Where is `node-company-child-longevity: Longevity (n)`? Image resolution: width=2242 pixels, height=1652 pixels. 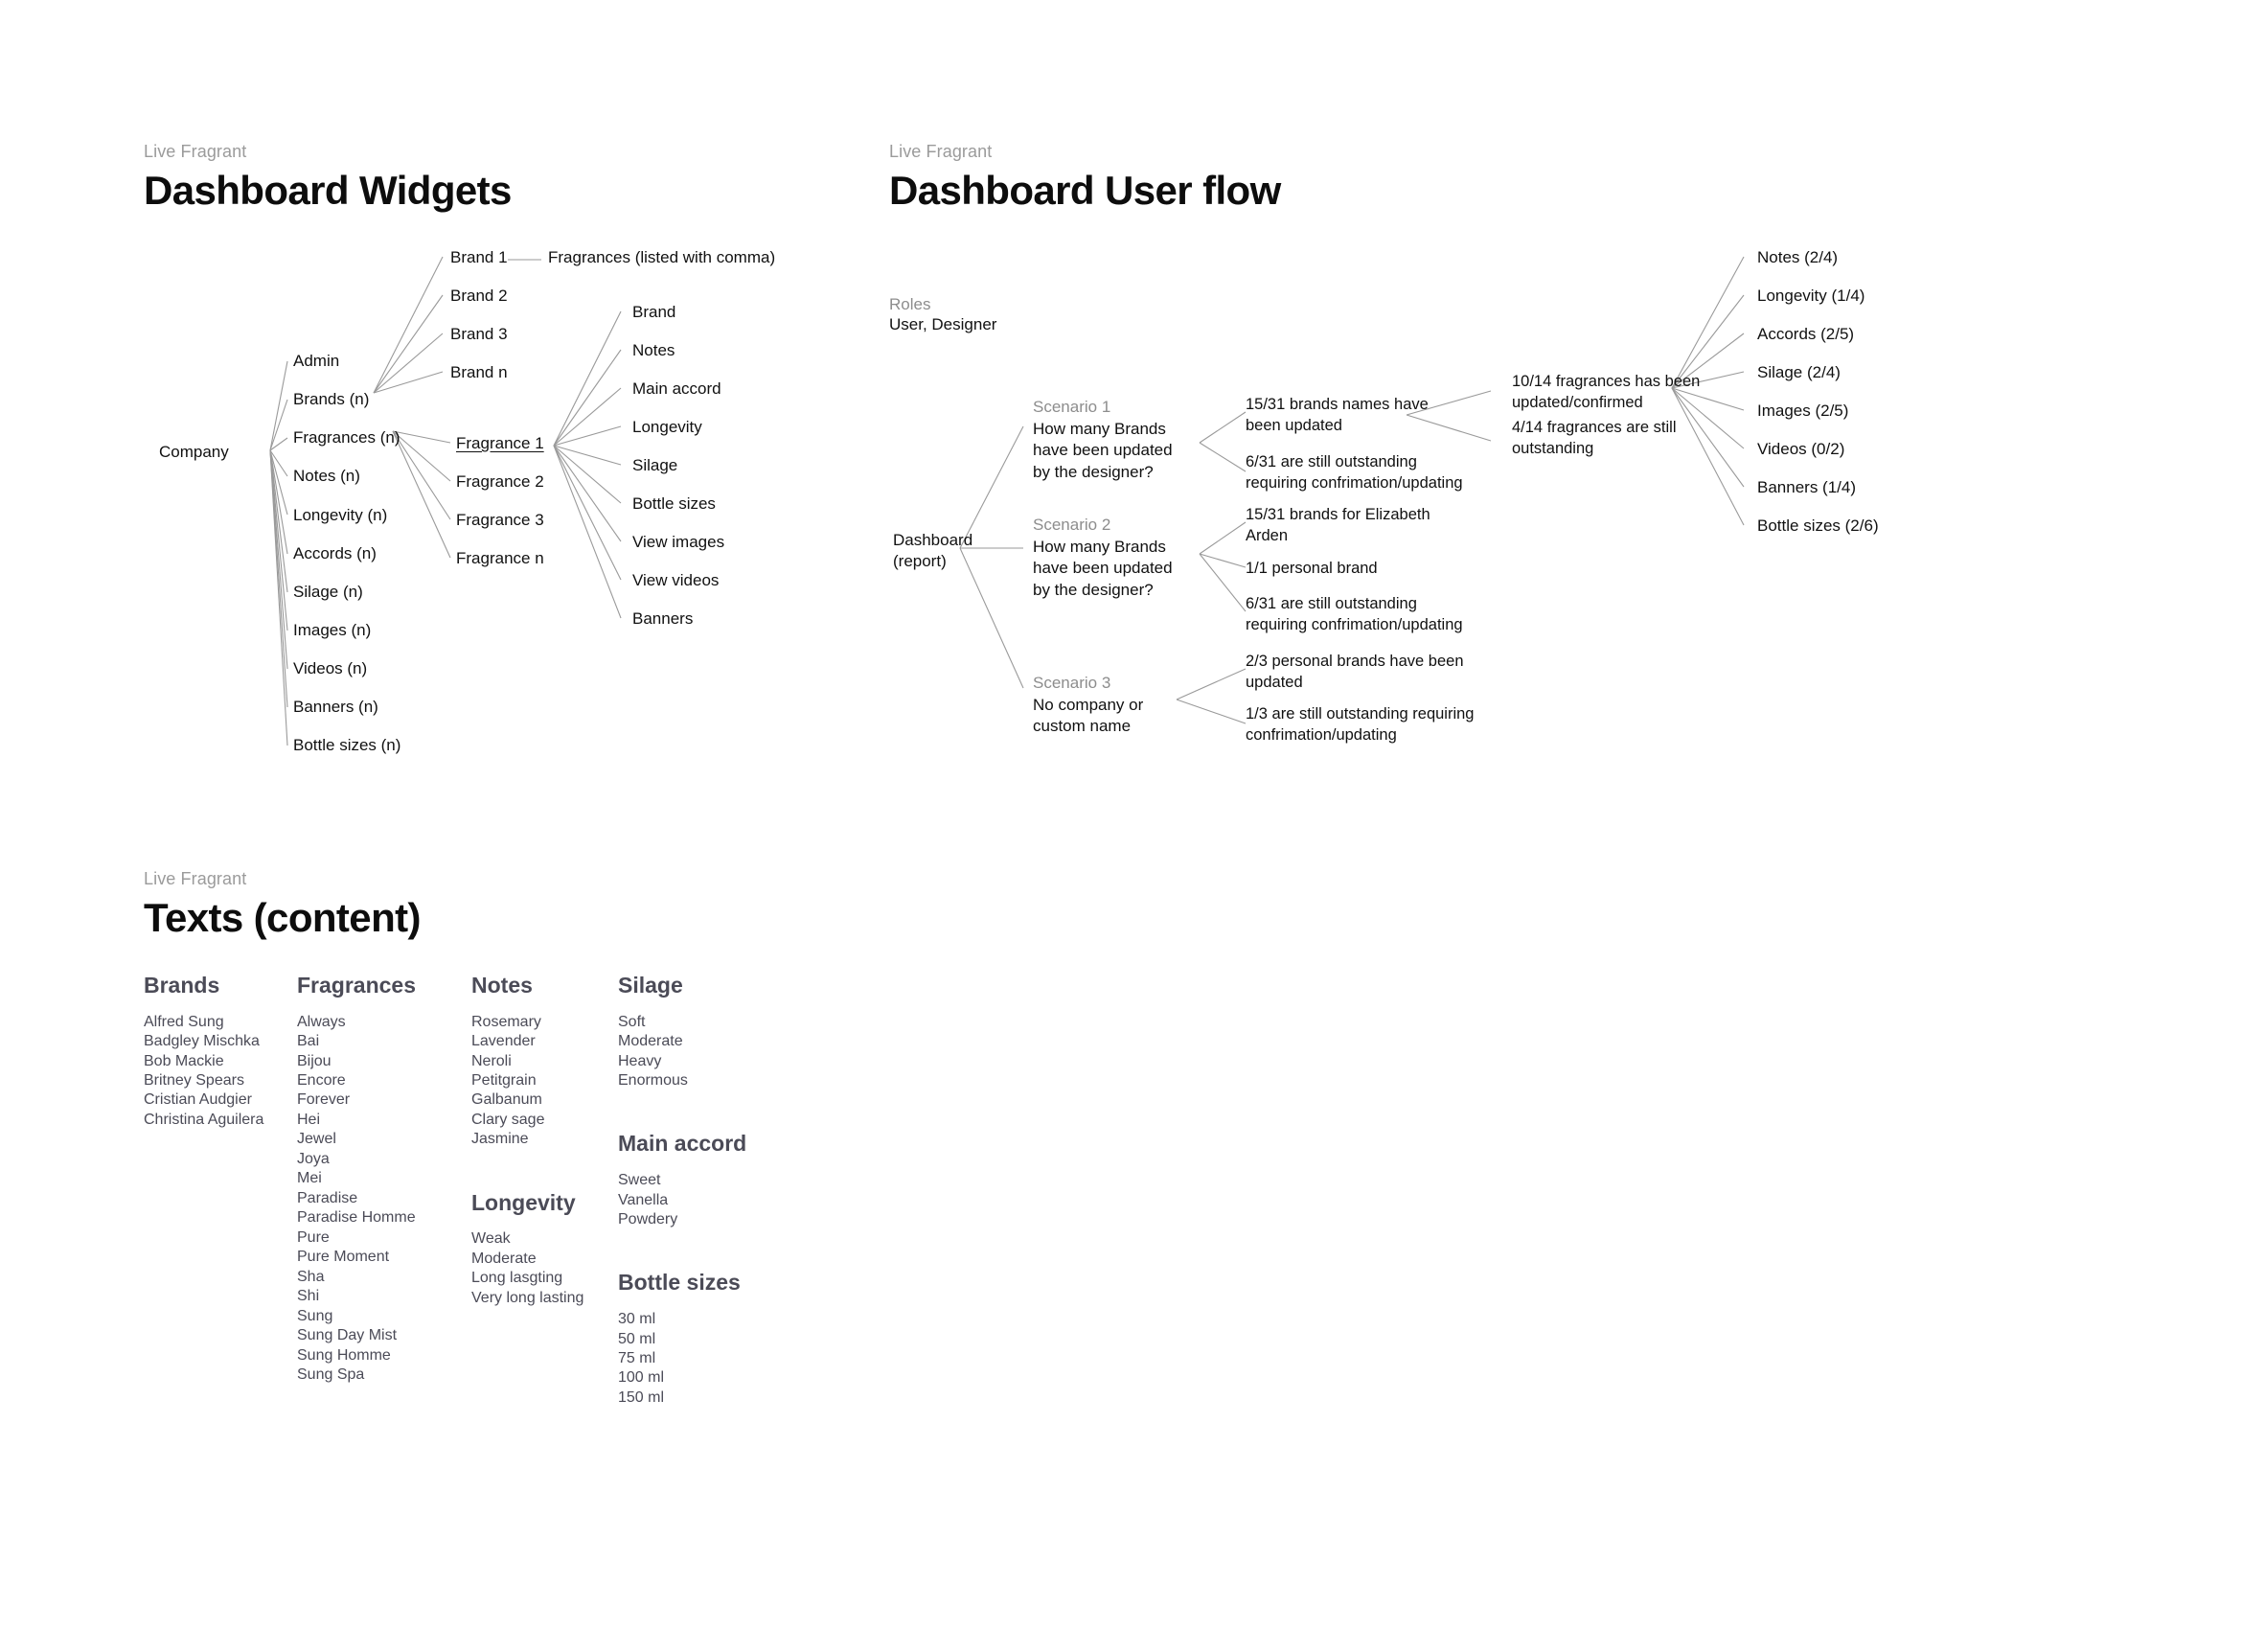
node-company-child-longevity: Longevity (n) is located at coordinates (340, 515).